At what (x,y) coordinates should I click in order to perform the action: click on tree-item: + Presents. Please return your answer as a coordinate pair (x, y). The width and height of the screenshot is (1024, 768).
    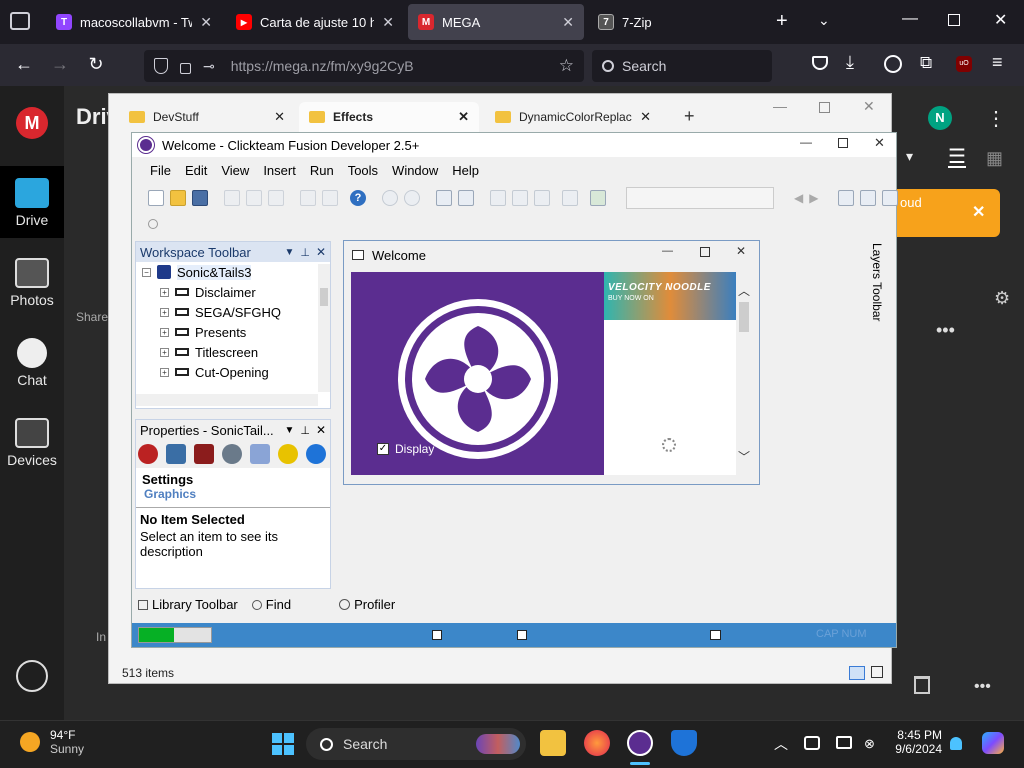
    Looking at the image, I should click on (233, 332).